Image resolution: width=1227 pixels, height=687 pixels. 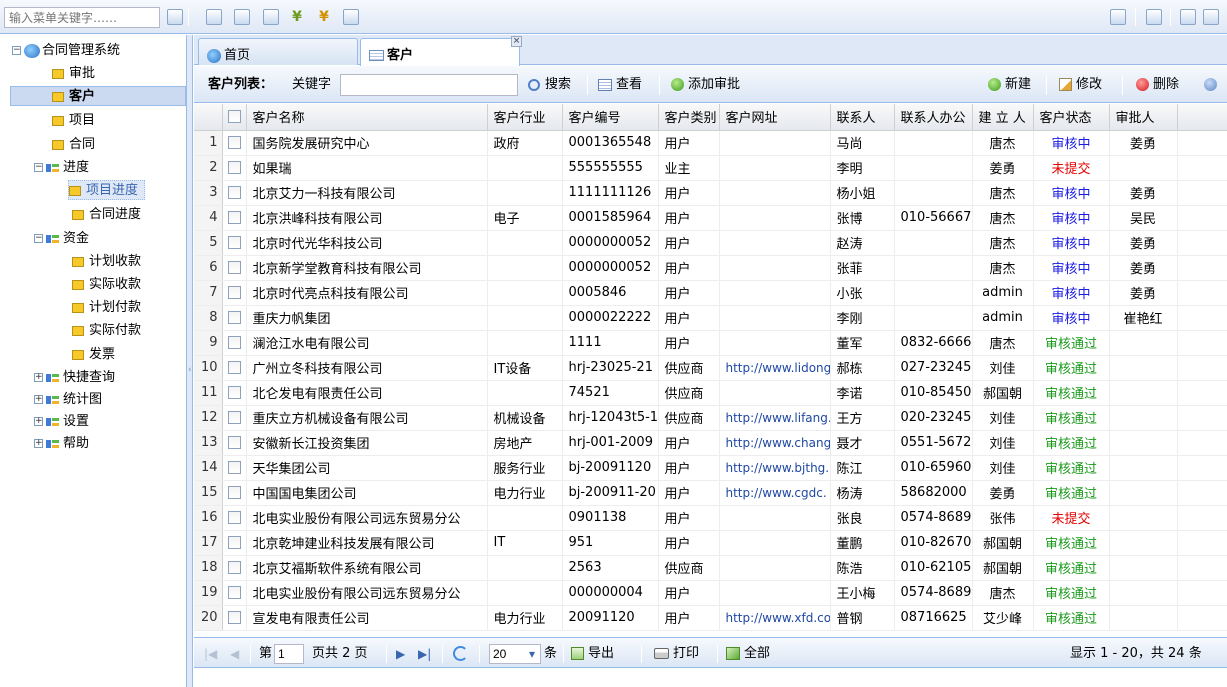 What do you see at coordinates (775, 443) in the screenshot?
I see `cell-website: http://www.chang` at bounding box center [775, 443].